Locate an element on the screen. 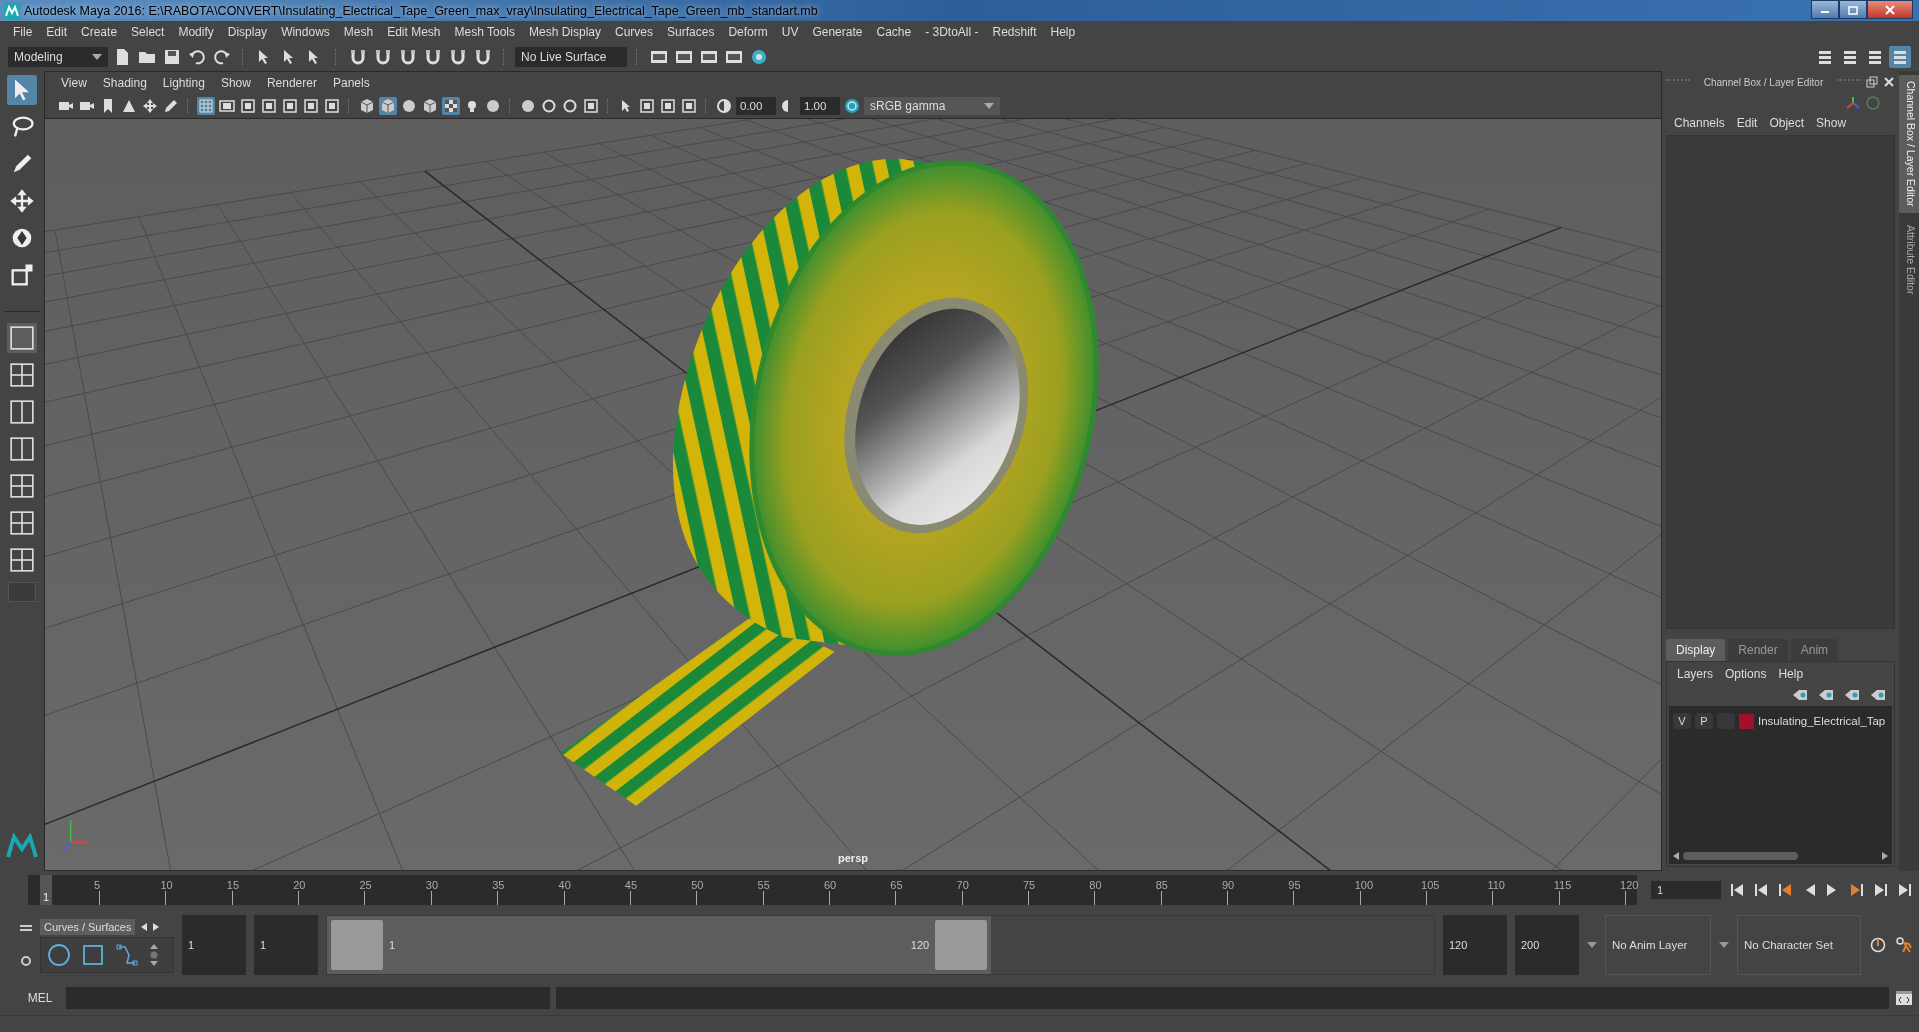 The height and width of the screenshot is (1032, 1919). menu-item: Select is located at coordinates (148, 32).